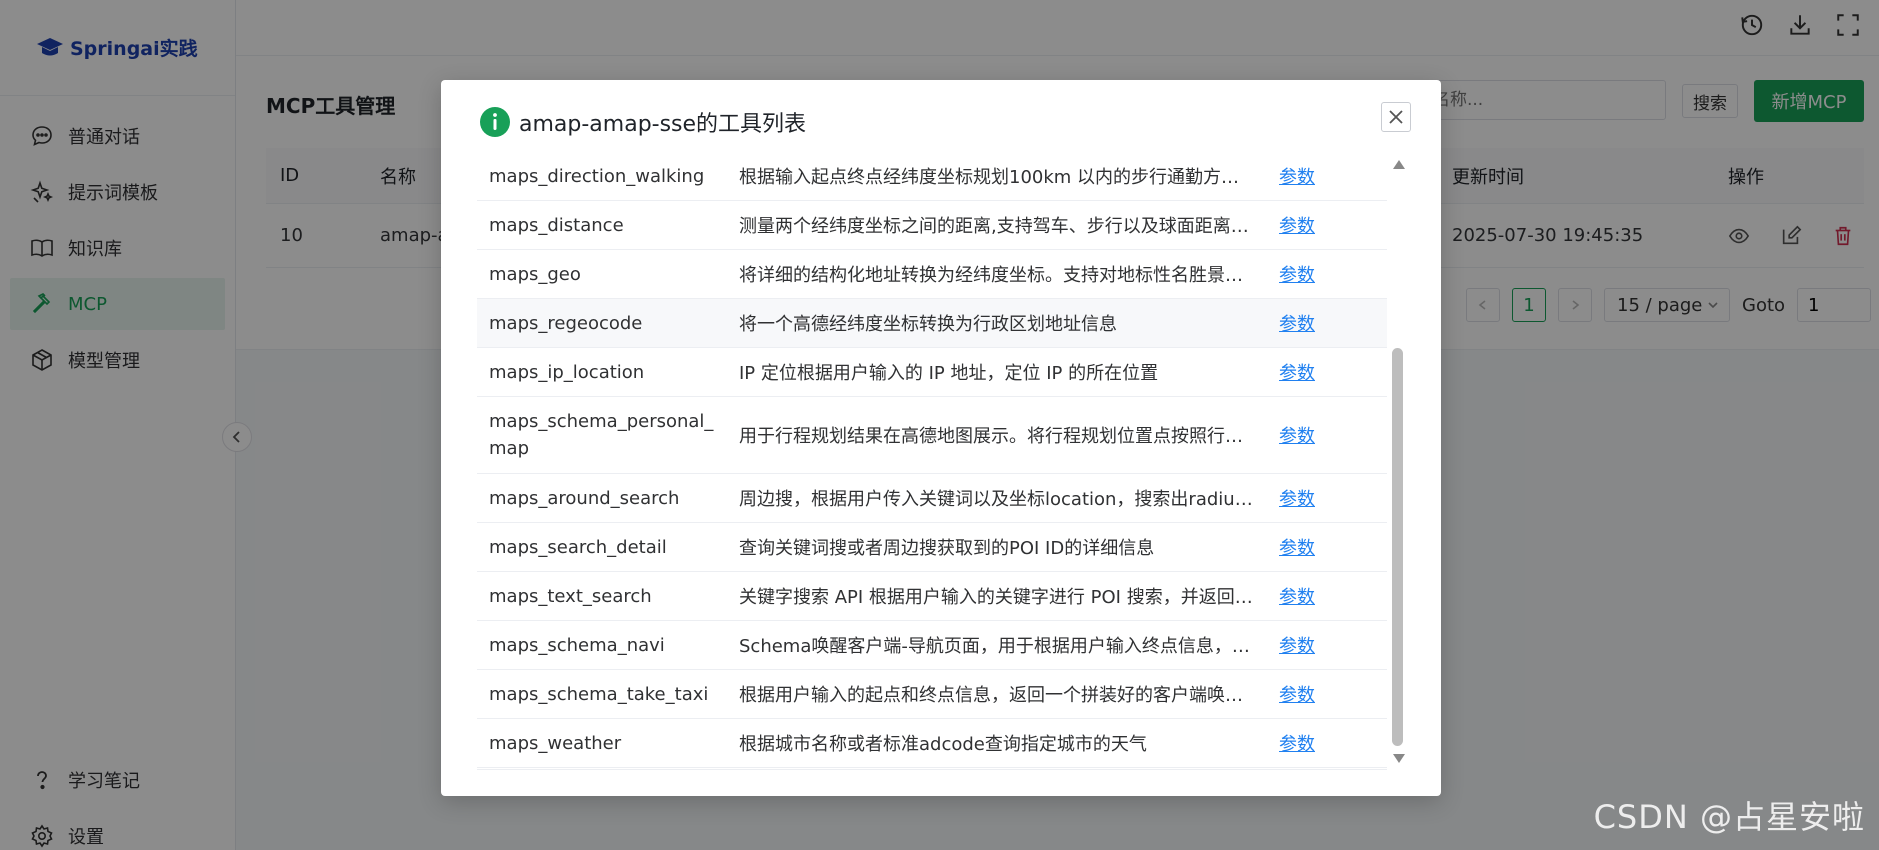 Image resolution: width=1879 pixels, height=850 pixels. I want to click on tool-description: IP 定位根据用户输入的 IP 地址，定位 IP 的所在位置, so click(949, 373).